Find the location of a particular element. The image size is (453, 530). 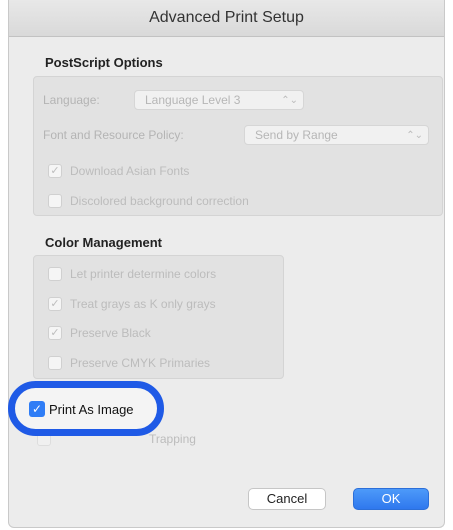

font-policy-label: Font and Resource Policy: is located at coordinates (113, 135).